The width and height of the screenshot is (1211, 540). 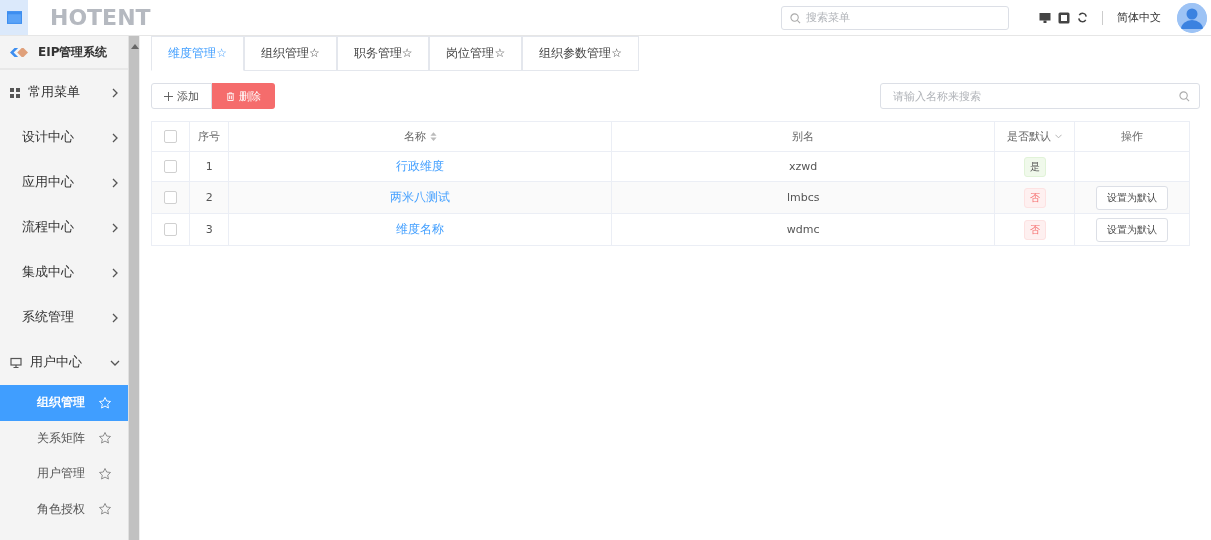 What do you see at coordinates (64, 272) in the screenshot?
I see `menu-item: 集成中心` at bounding box center [64, 272].